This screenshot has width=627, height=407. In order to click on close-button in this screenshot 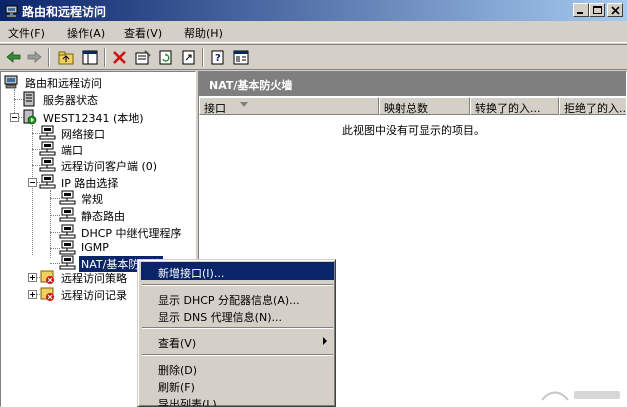, I will do `click(615, 10)`.